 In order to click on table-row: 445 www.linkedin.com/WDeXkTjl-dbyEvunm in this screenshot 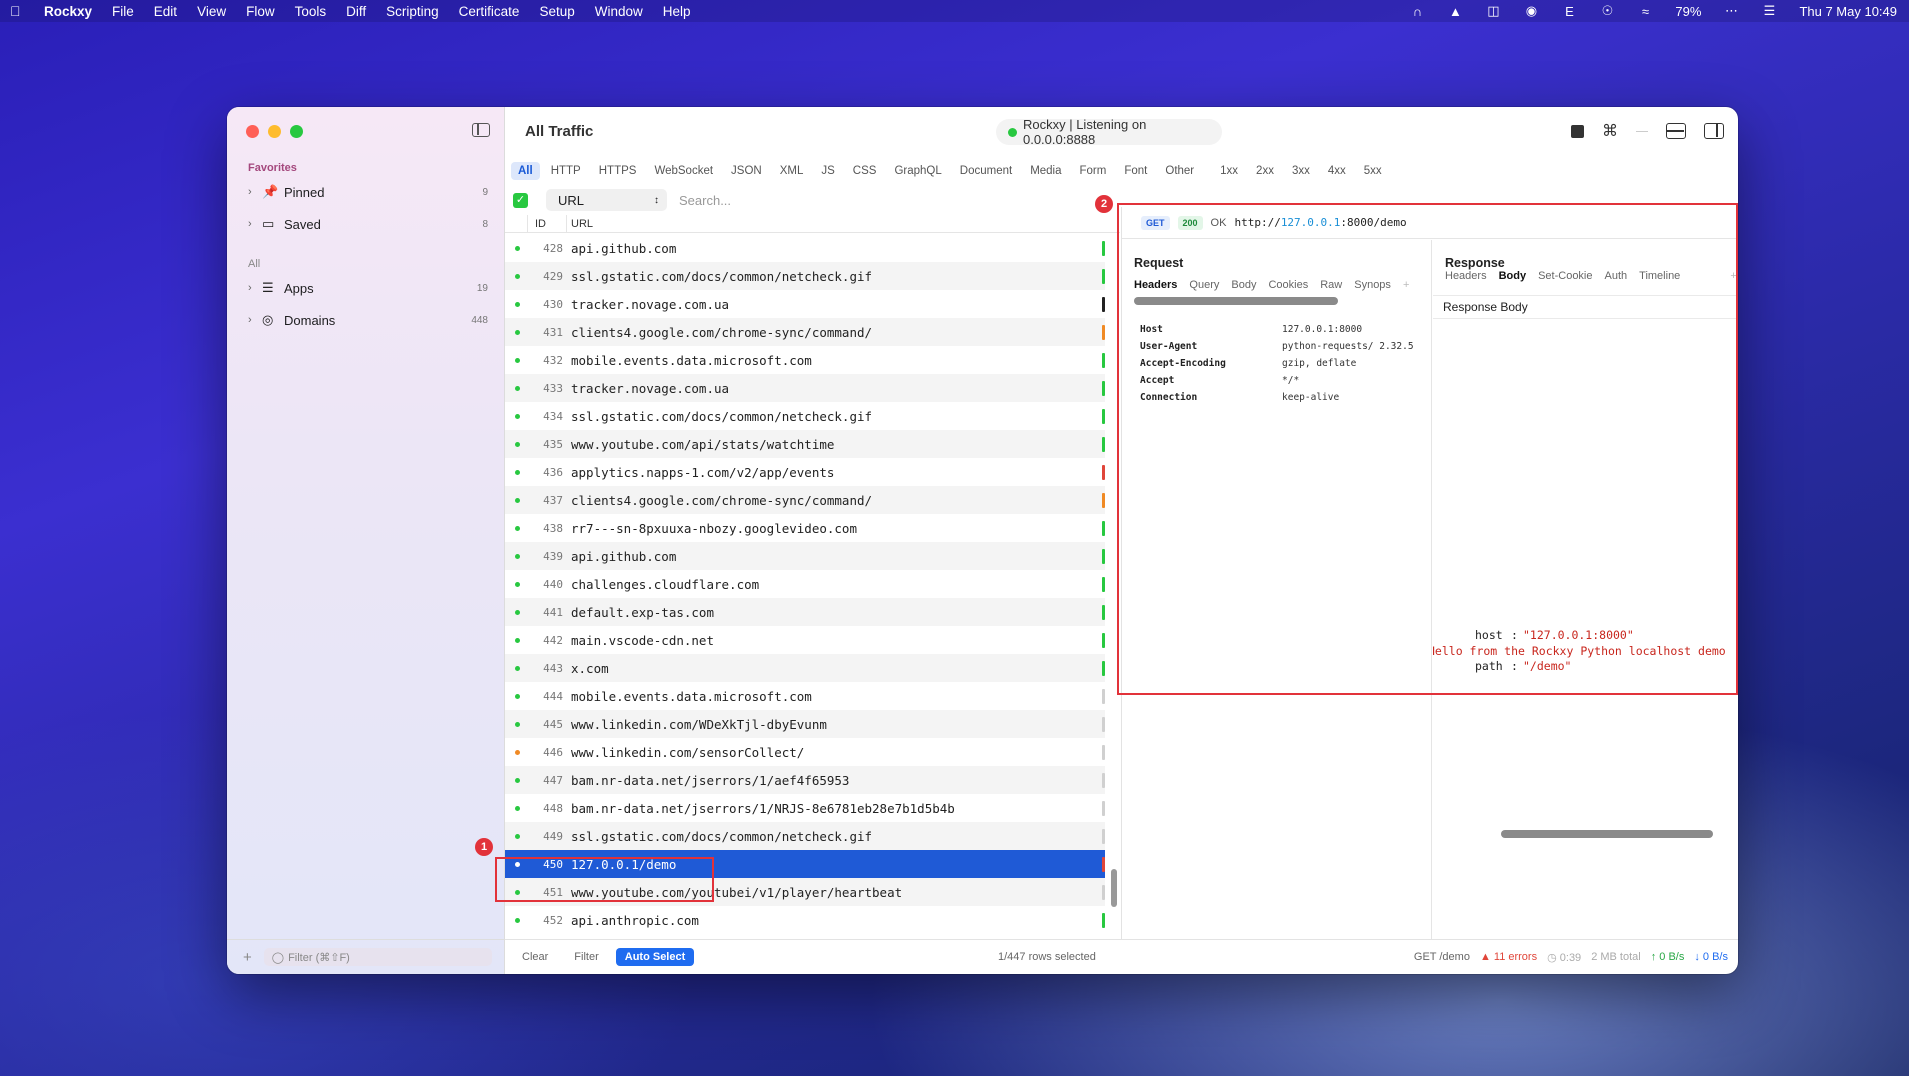, I will do `click(805, 724)`.